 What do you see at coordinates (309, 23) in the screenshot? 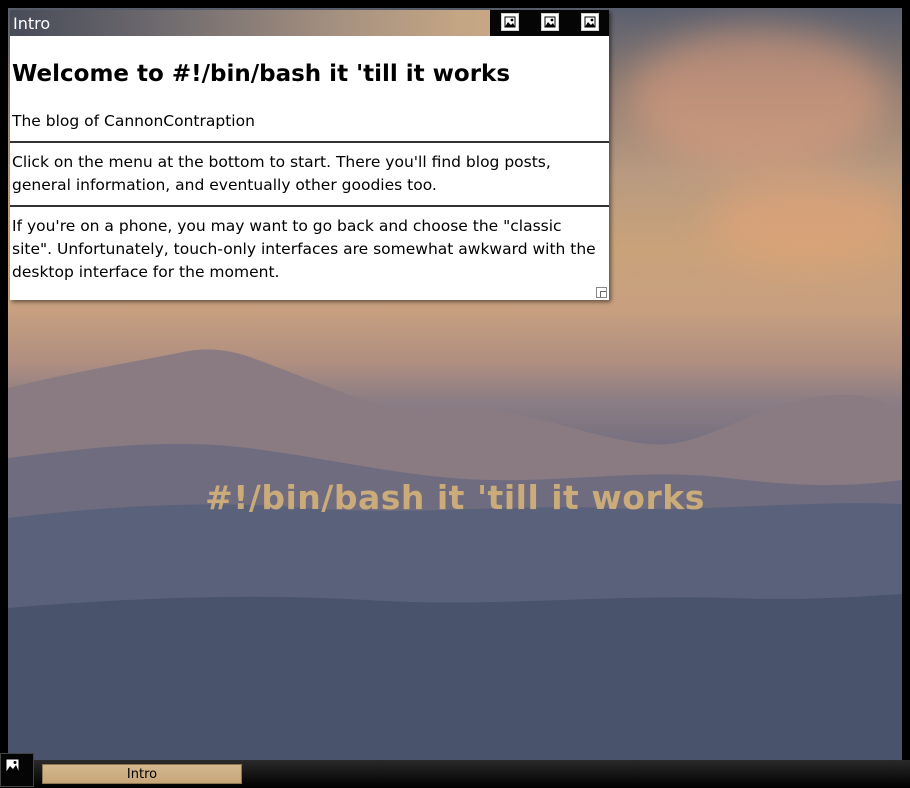
I see `window-titlebar: Intro` at bounding box center [309, 23].